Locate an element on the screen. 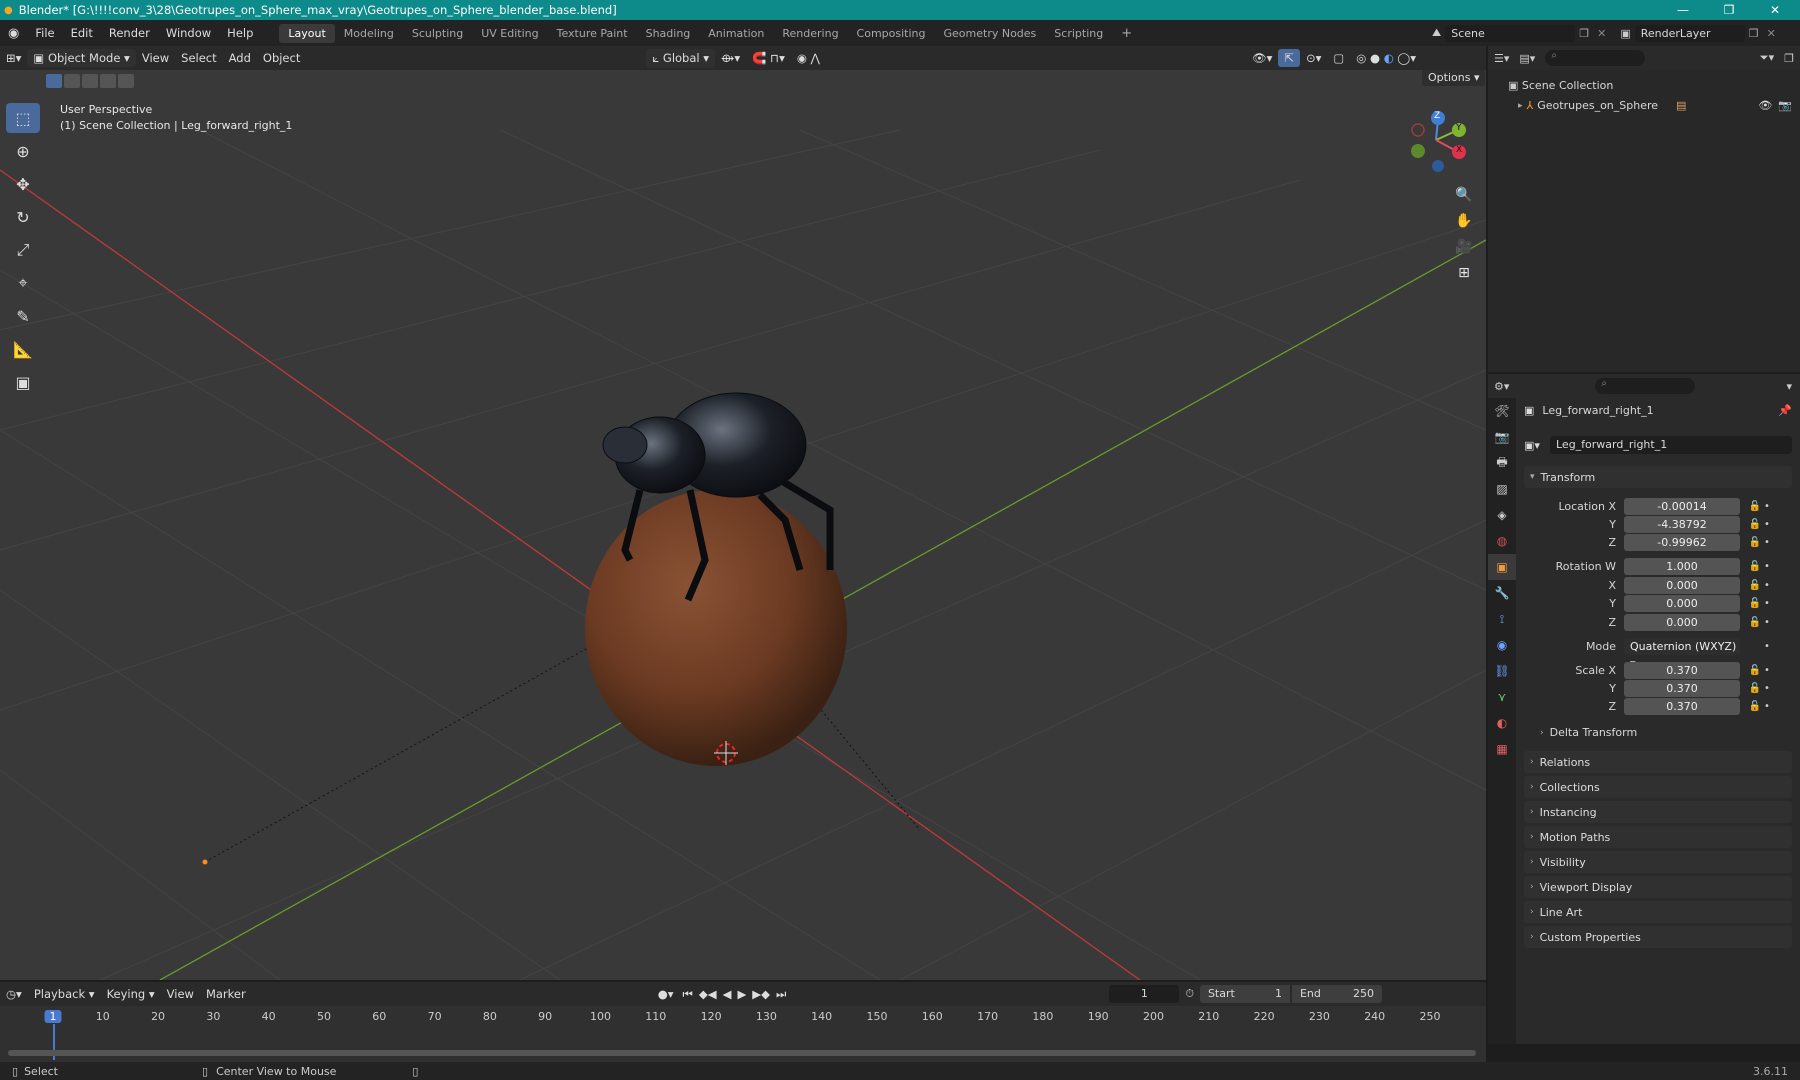 This screenshot has width=1800, height=1080. particles-tab-icon: ⟟ is located at coordinates (1502, 619).